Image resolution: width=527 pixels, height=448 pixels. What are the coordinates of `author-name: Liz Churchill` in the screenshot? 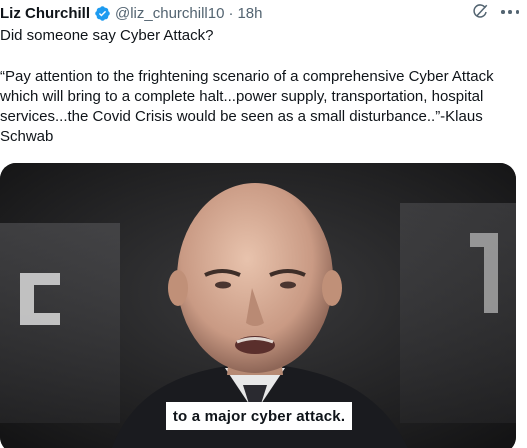 It's located at (45, 13).